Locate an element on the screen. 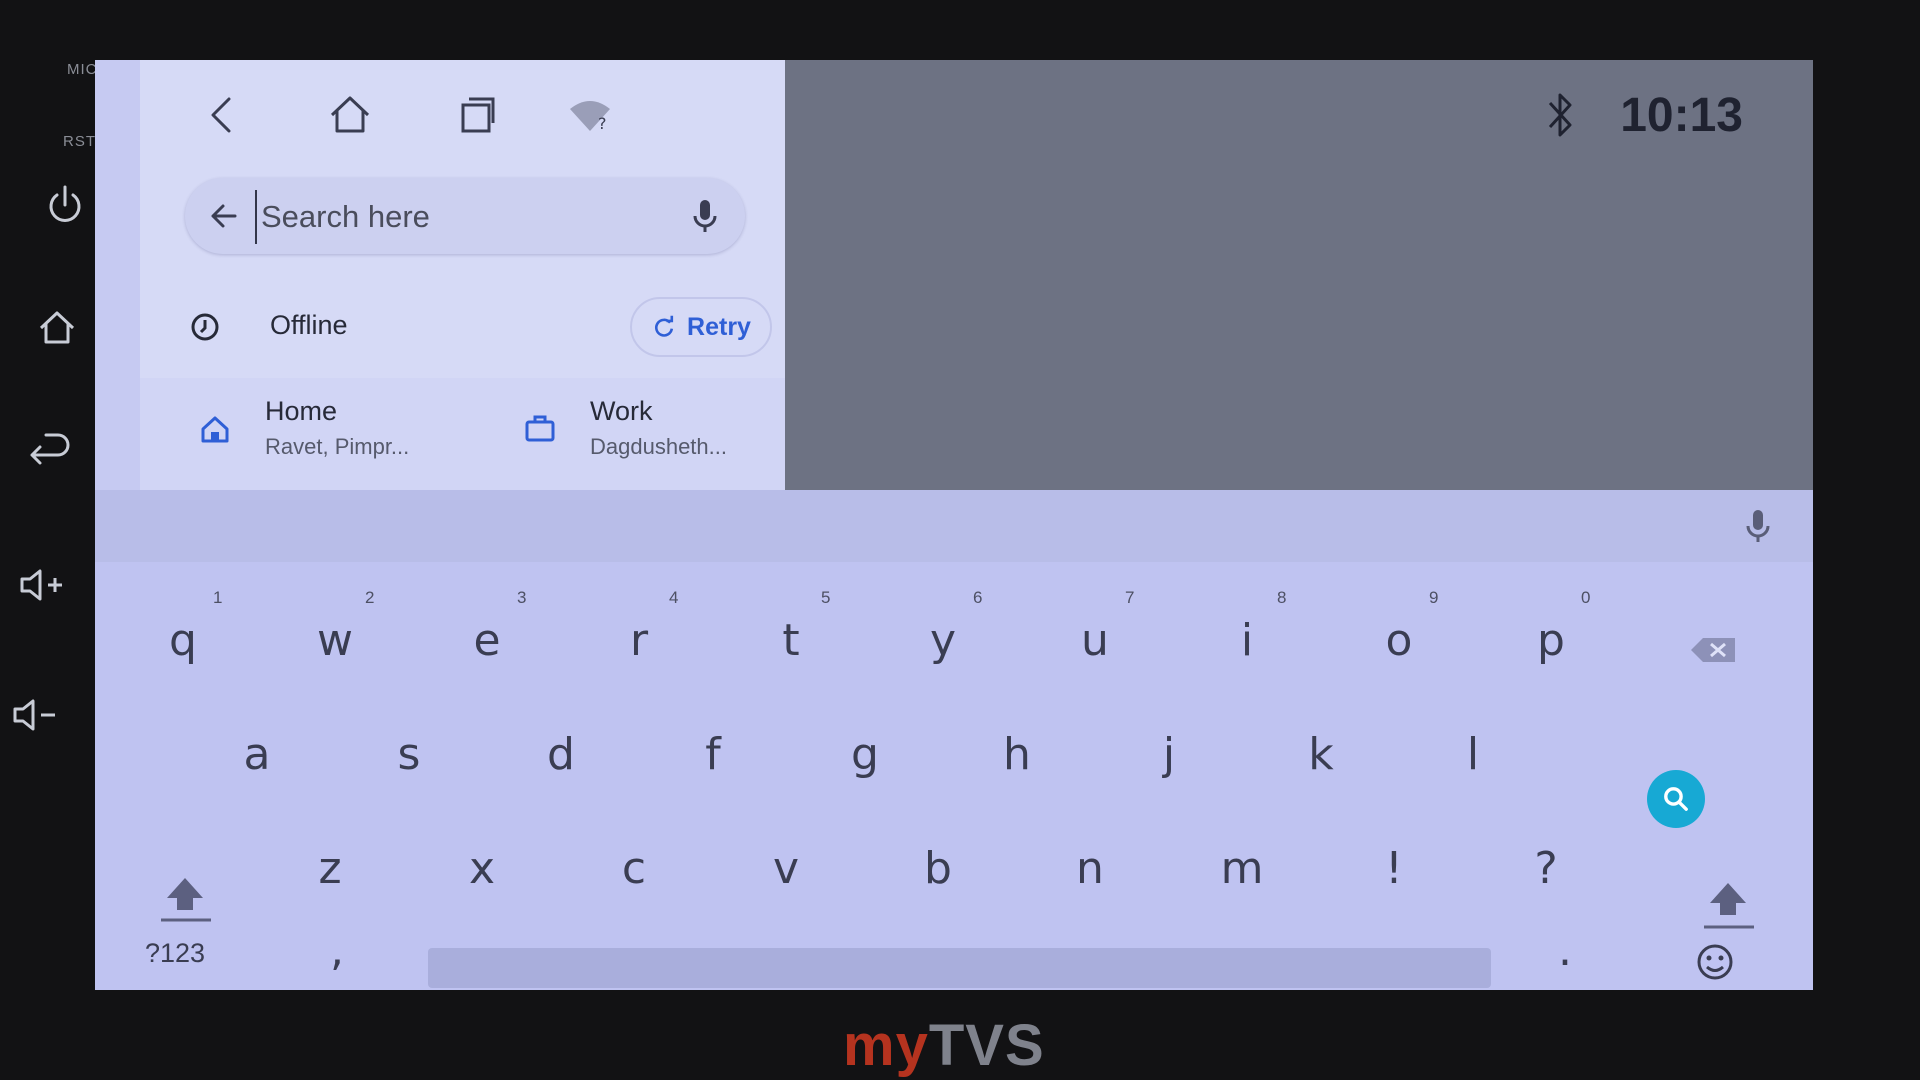  key-row1-5: y is located at coordinates (943, 640).